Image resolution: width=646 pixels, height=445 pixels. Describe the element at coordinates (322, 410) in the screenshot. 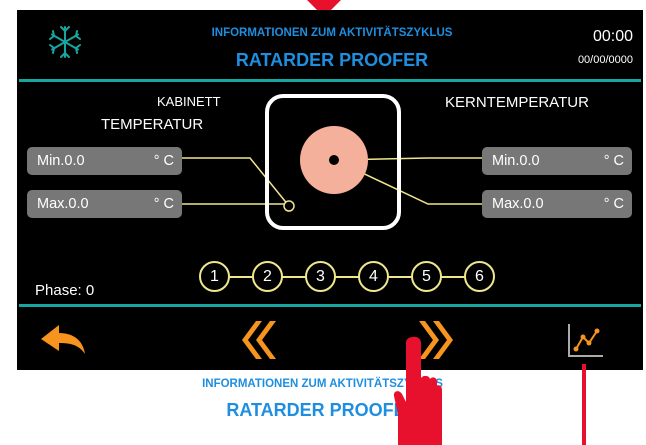

I see `caption-title: RATARDER PROOFER` at that location.